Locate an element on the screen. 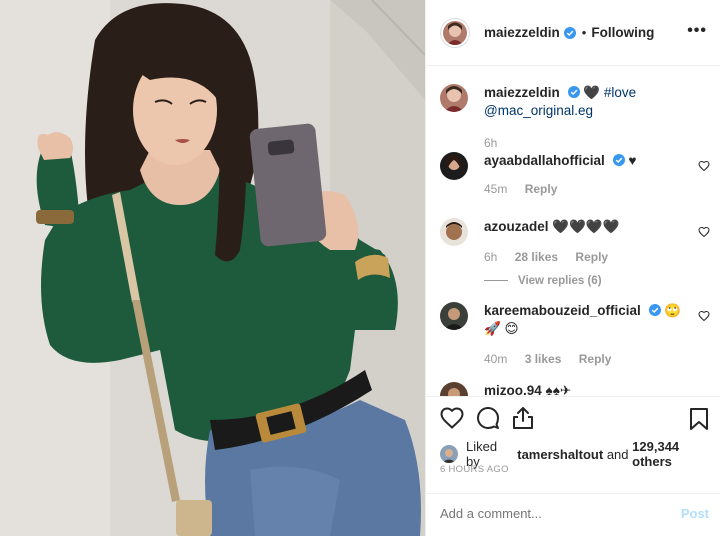 The height and width of the screenshot is (536, 720). comment-meta: 6h 28 likes Reply is located at coordinates (584, 257).